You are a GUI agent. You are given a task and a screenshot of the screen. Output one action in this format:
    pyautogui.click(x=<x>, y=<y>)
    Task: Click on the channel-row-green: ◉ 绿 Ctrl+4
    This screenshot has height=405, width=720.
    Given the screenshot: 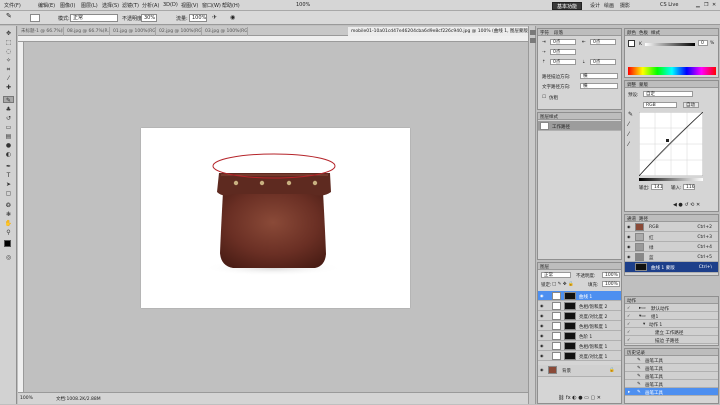 What is the action you would take?
    pyautogui.click(x=671, y=247)
    